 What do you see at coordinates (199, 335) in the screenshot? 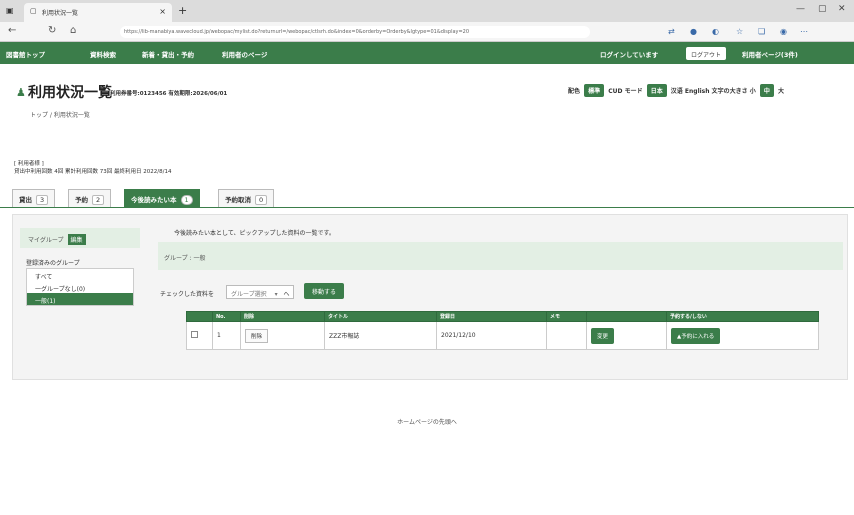
I see `row-check-cell` at bounding box center [199, 335].